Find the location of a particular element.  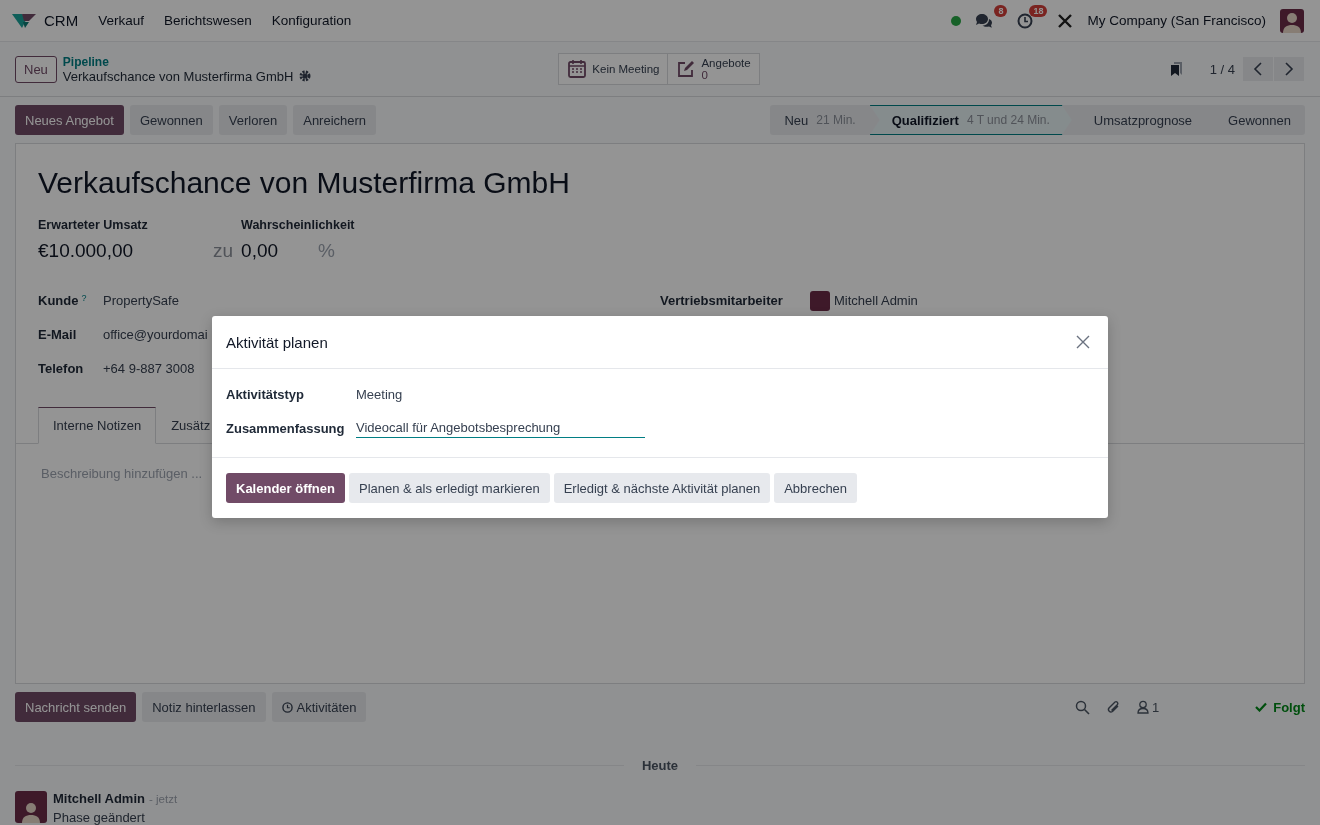

stage-button: Qualifiziert 4 T und 24 Min. is located at coordinates (970, 120).